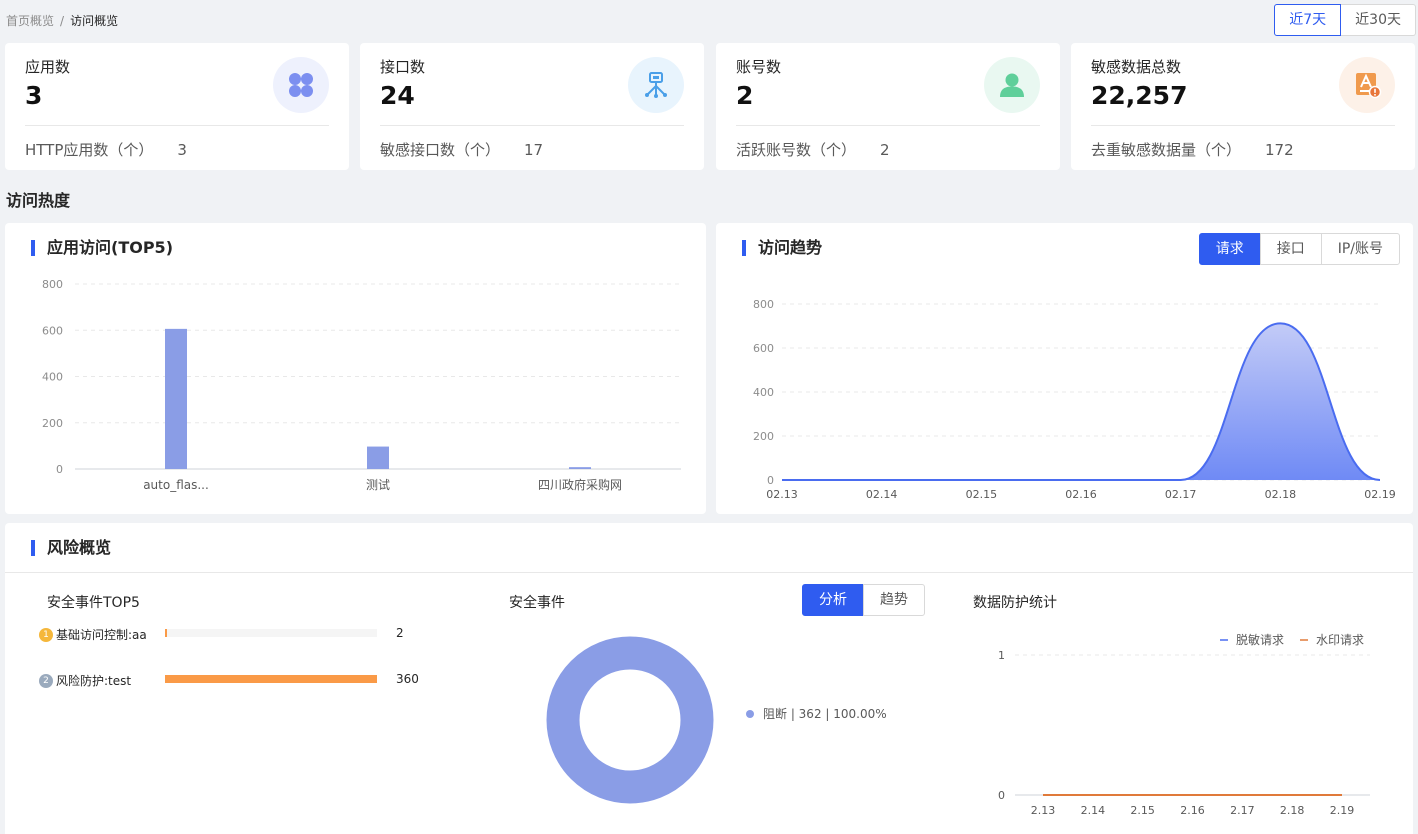 The height and width of the screenshot is (834, 1418). I want to click on x-tick-label: 2.19, so click(1342, 810).